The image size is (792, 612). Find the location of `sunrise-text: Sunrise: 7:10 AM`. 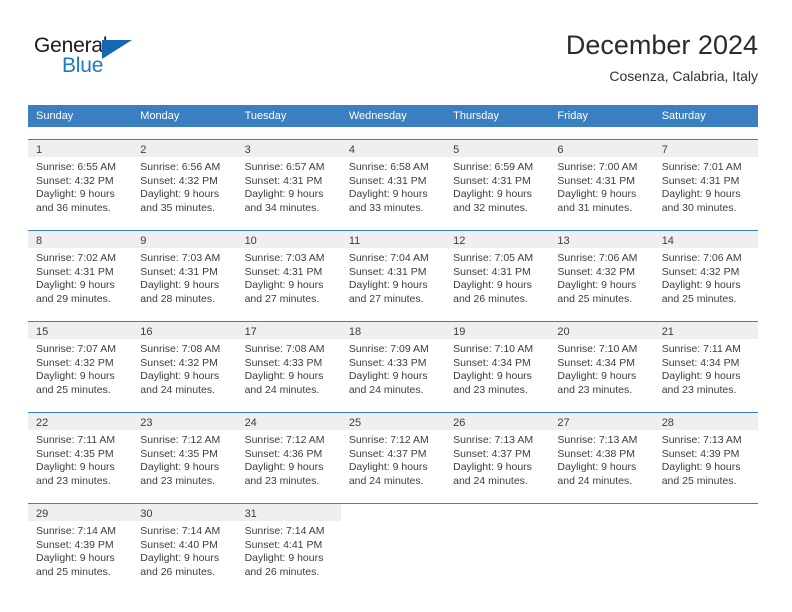

sunrise-text: Sunrise: 7:10 AM is located at coordinates (597, 349).